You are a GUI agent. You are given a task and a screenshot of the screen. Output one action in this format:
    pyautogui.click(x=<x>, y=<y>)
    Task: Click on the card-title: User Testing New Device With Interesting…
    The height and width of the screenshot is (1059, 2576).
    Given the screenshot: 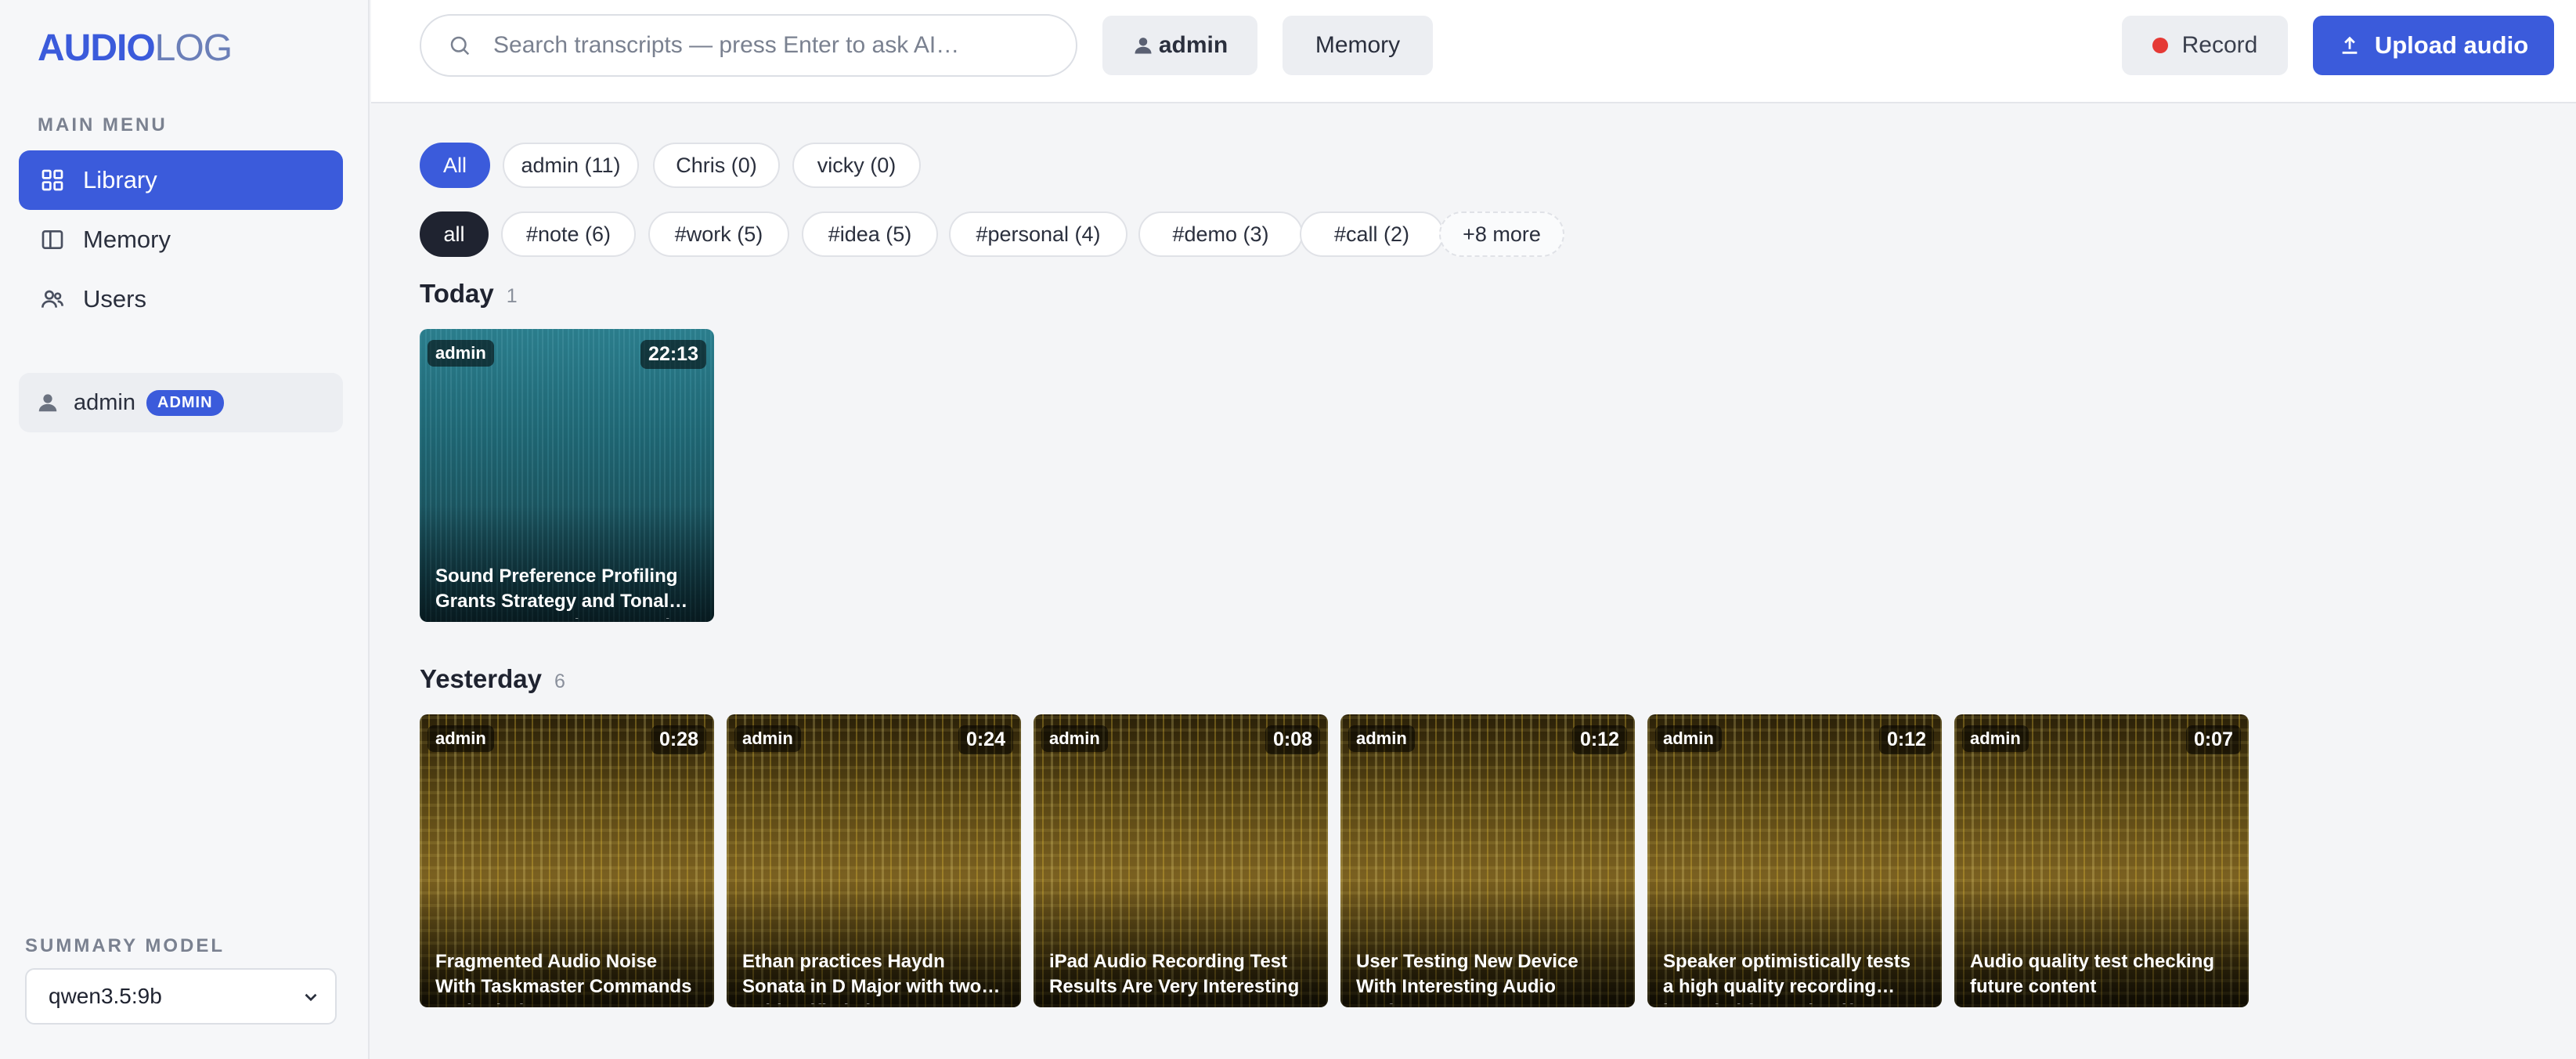 What is the action you would take?
    pyautogui.click(x=1467, y=977)
    